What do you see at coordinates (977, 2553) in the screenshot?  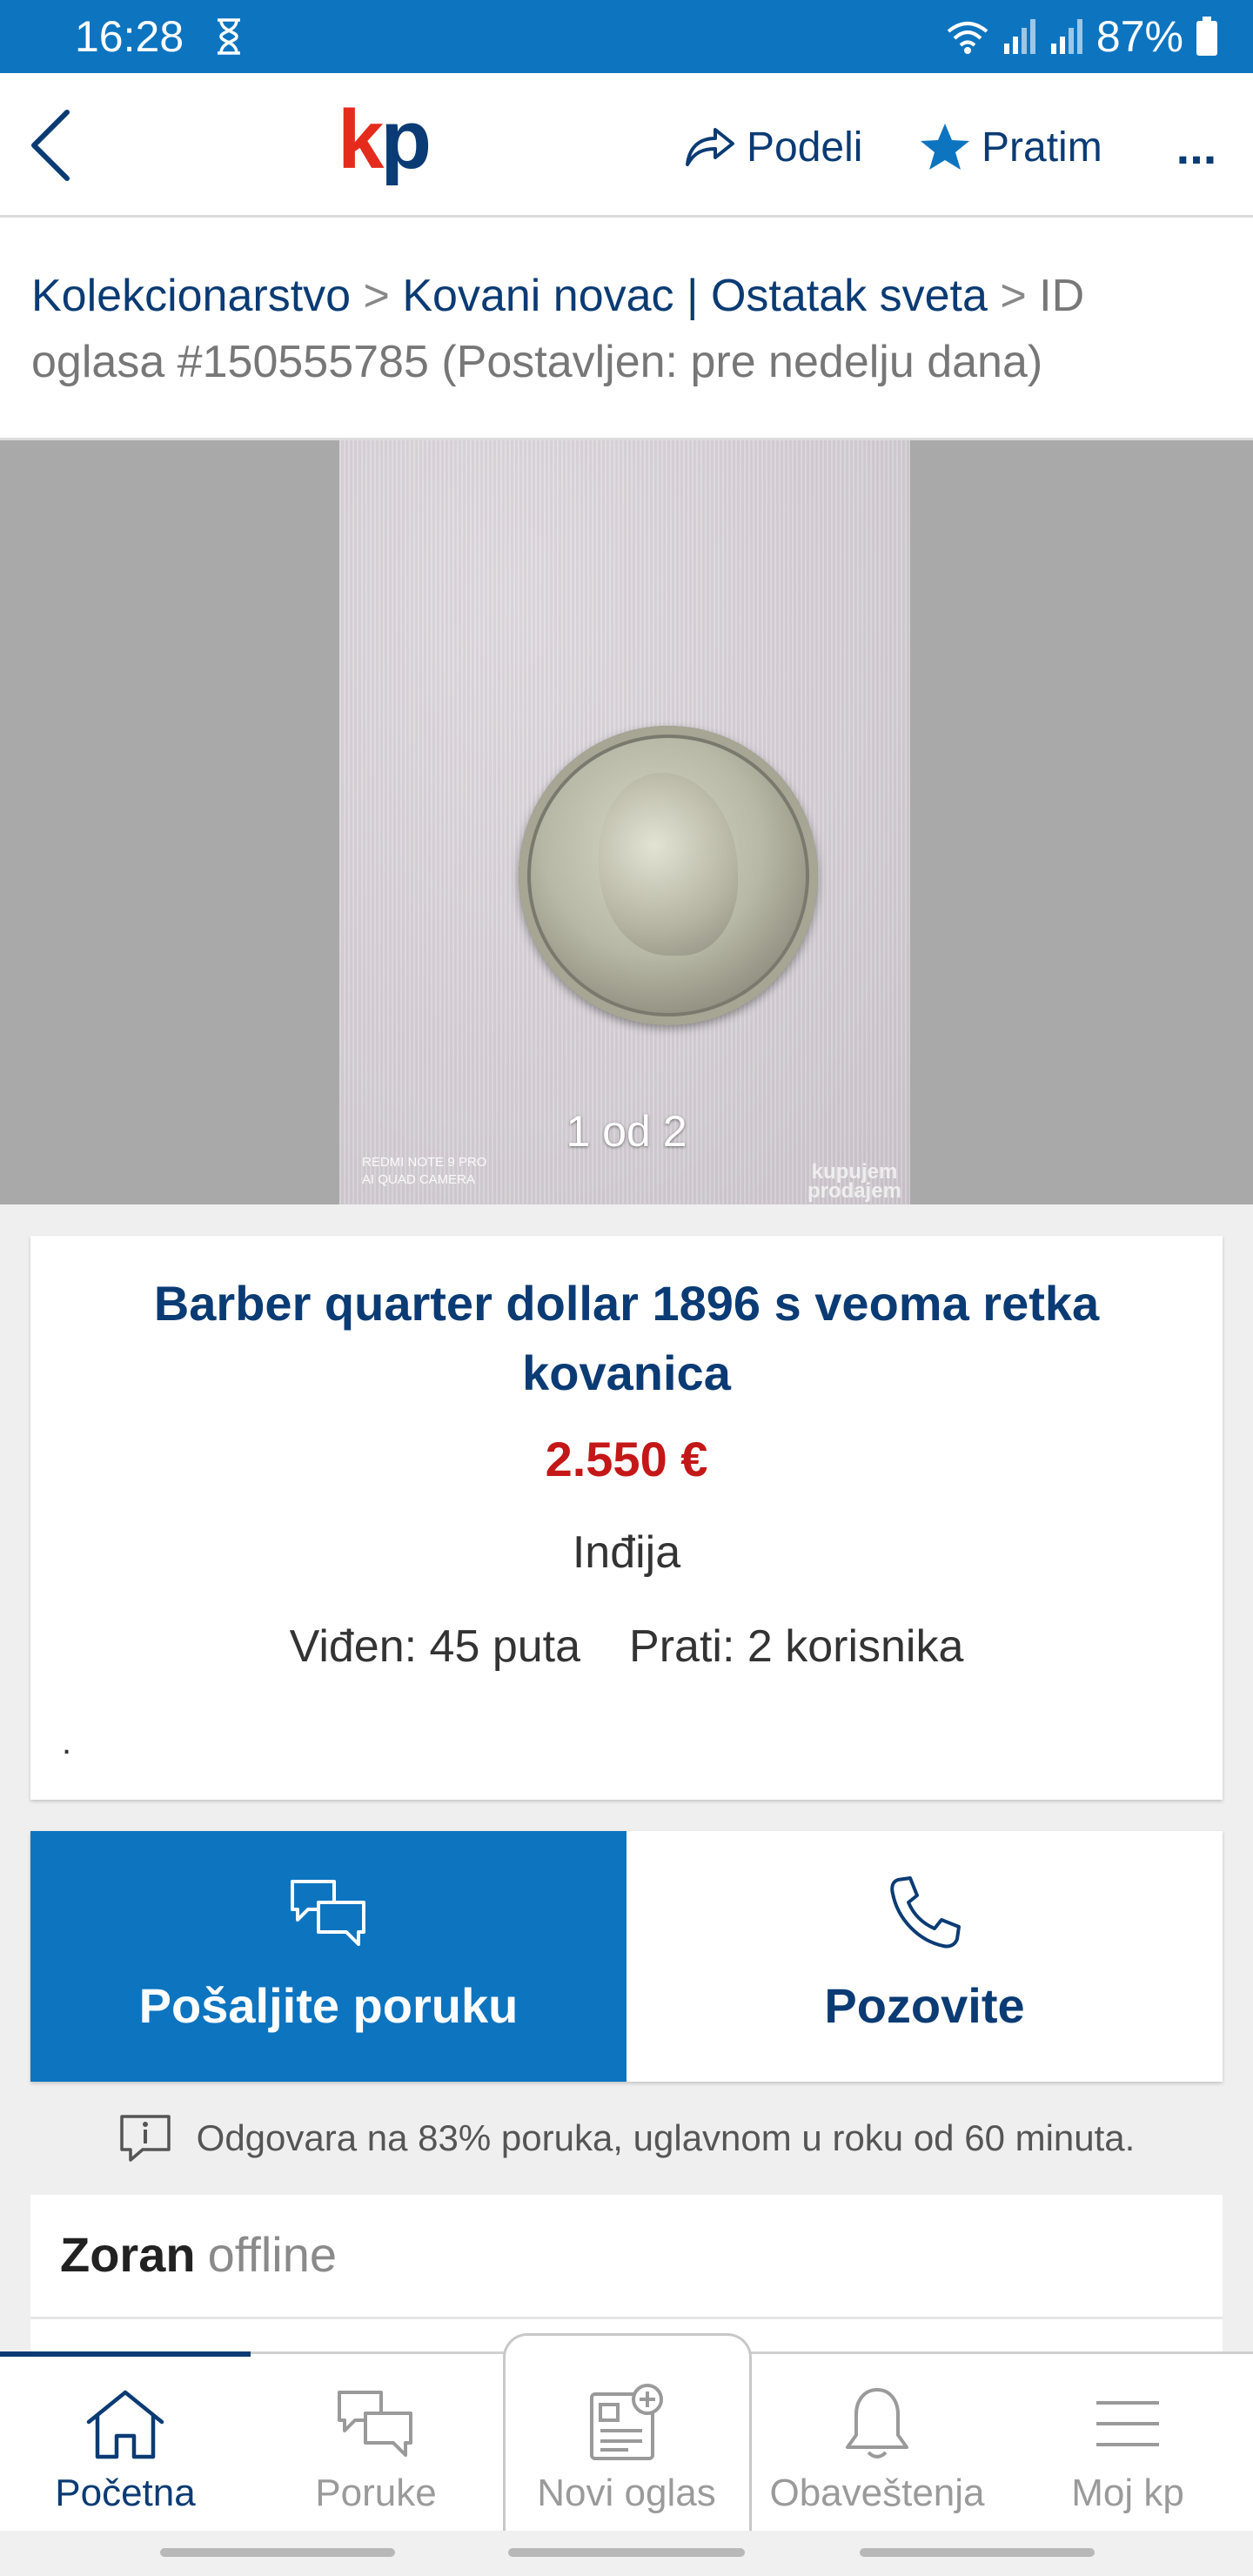 I see `gesture-recents` at bounding box center [977, 2553].